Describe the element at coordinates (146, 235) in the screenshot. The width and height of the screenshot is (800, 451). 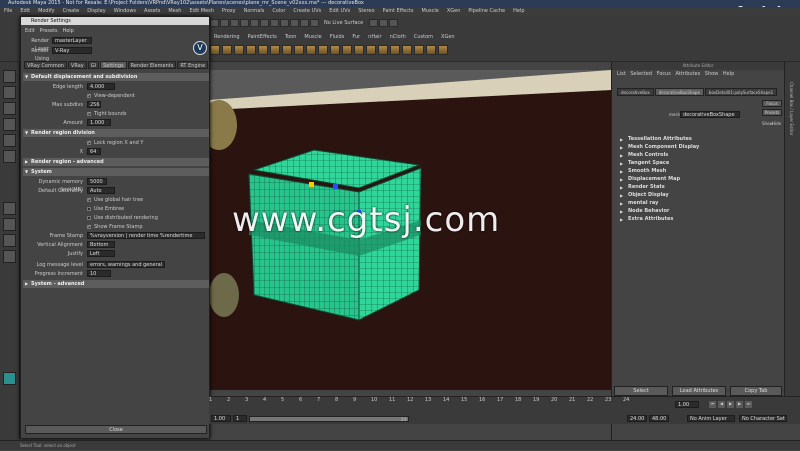
I see `frame-stamp-field: %vrayversion | render time %rendertime` at that location.